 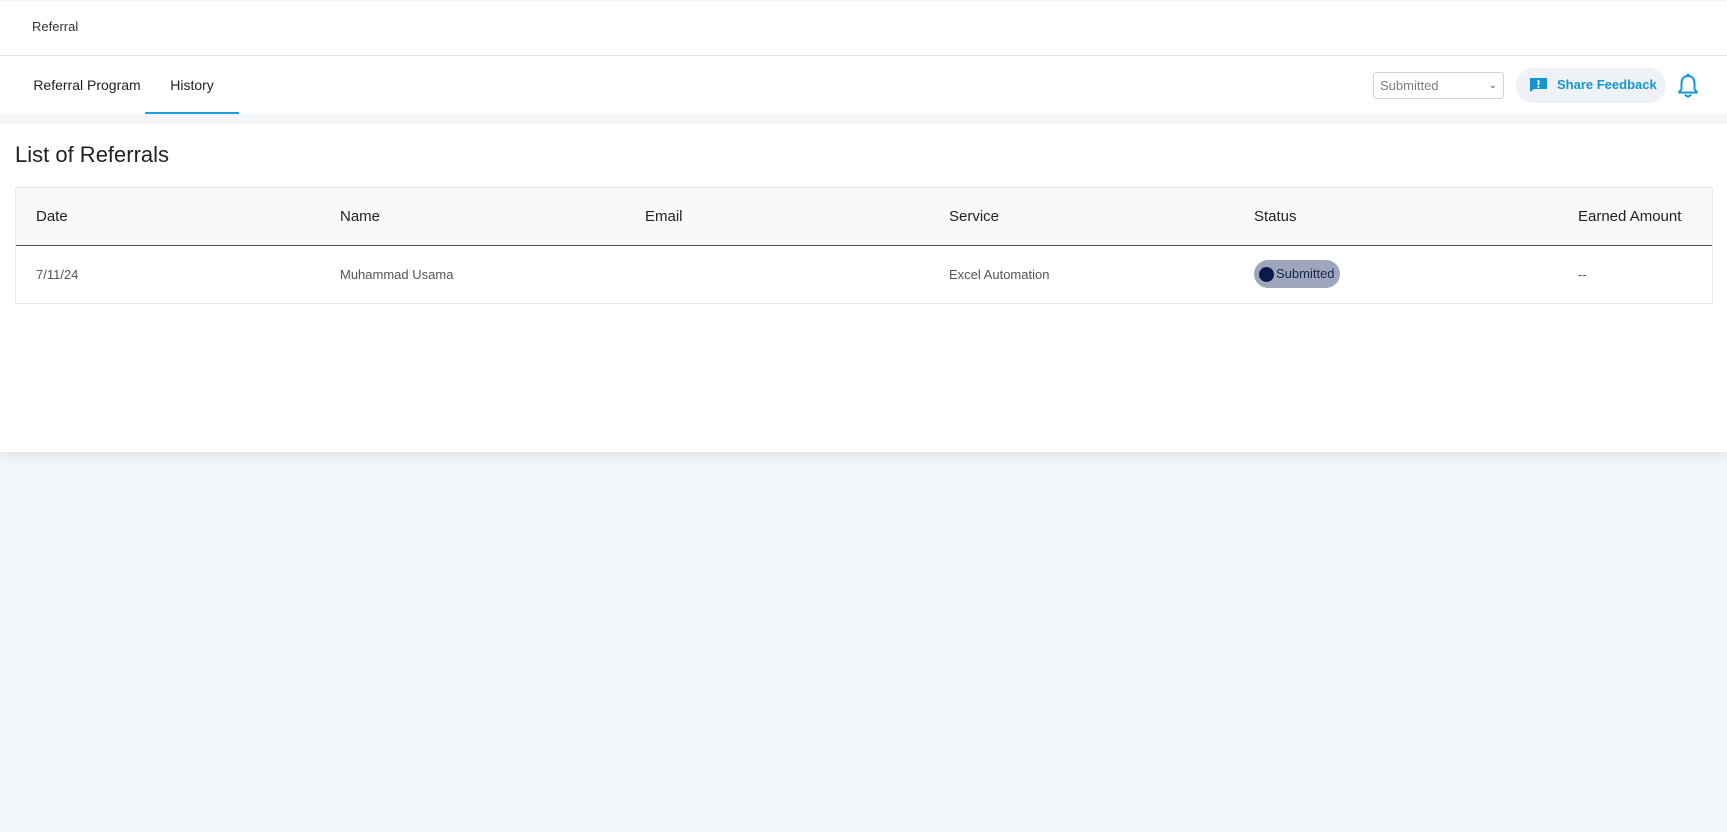 What do you see at coordinates (1492, 85) in the screenshot?
I see `chevron-down-icon: ⌄` at bounding box center [1492, 85].